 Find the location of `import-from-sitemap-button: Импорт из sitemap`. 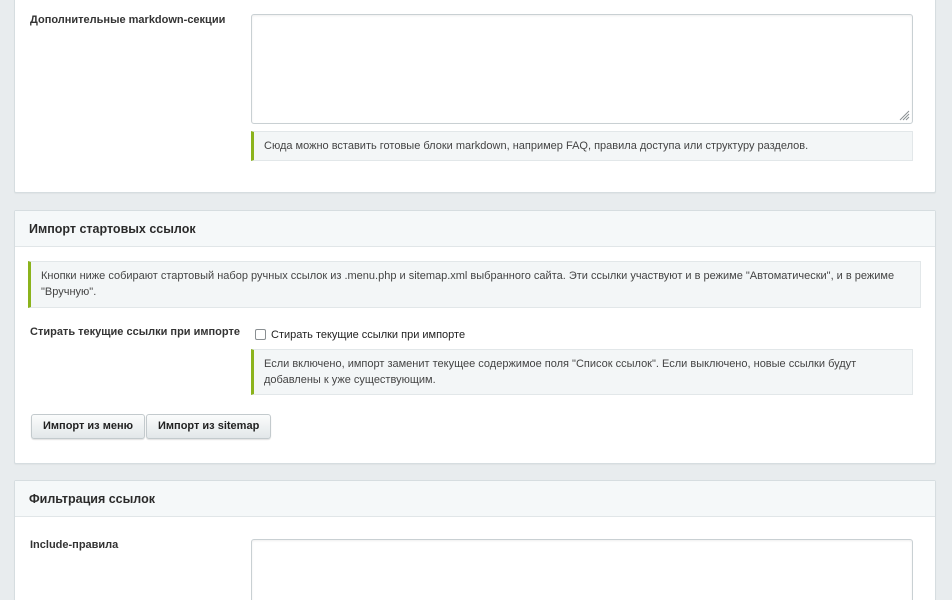

import-from-sitemap-button: Импорт из sitemap is located at coordinates (209, 426).